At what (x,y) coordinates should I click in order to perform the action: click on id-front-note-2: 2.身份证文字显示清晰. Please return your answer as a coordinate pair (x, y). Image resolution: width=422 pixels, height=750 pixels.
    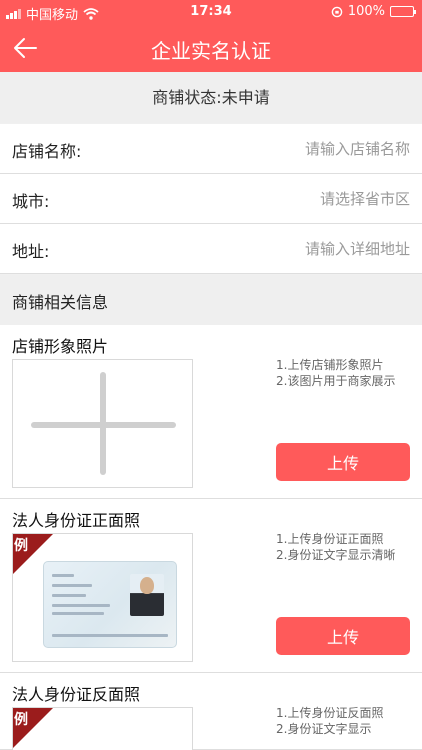
    Looking at the image, I should click on (336, 555).